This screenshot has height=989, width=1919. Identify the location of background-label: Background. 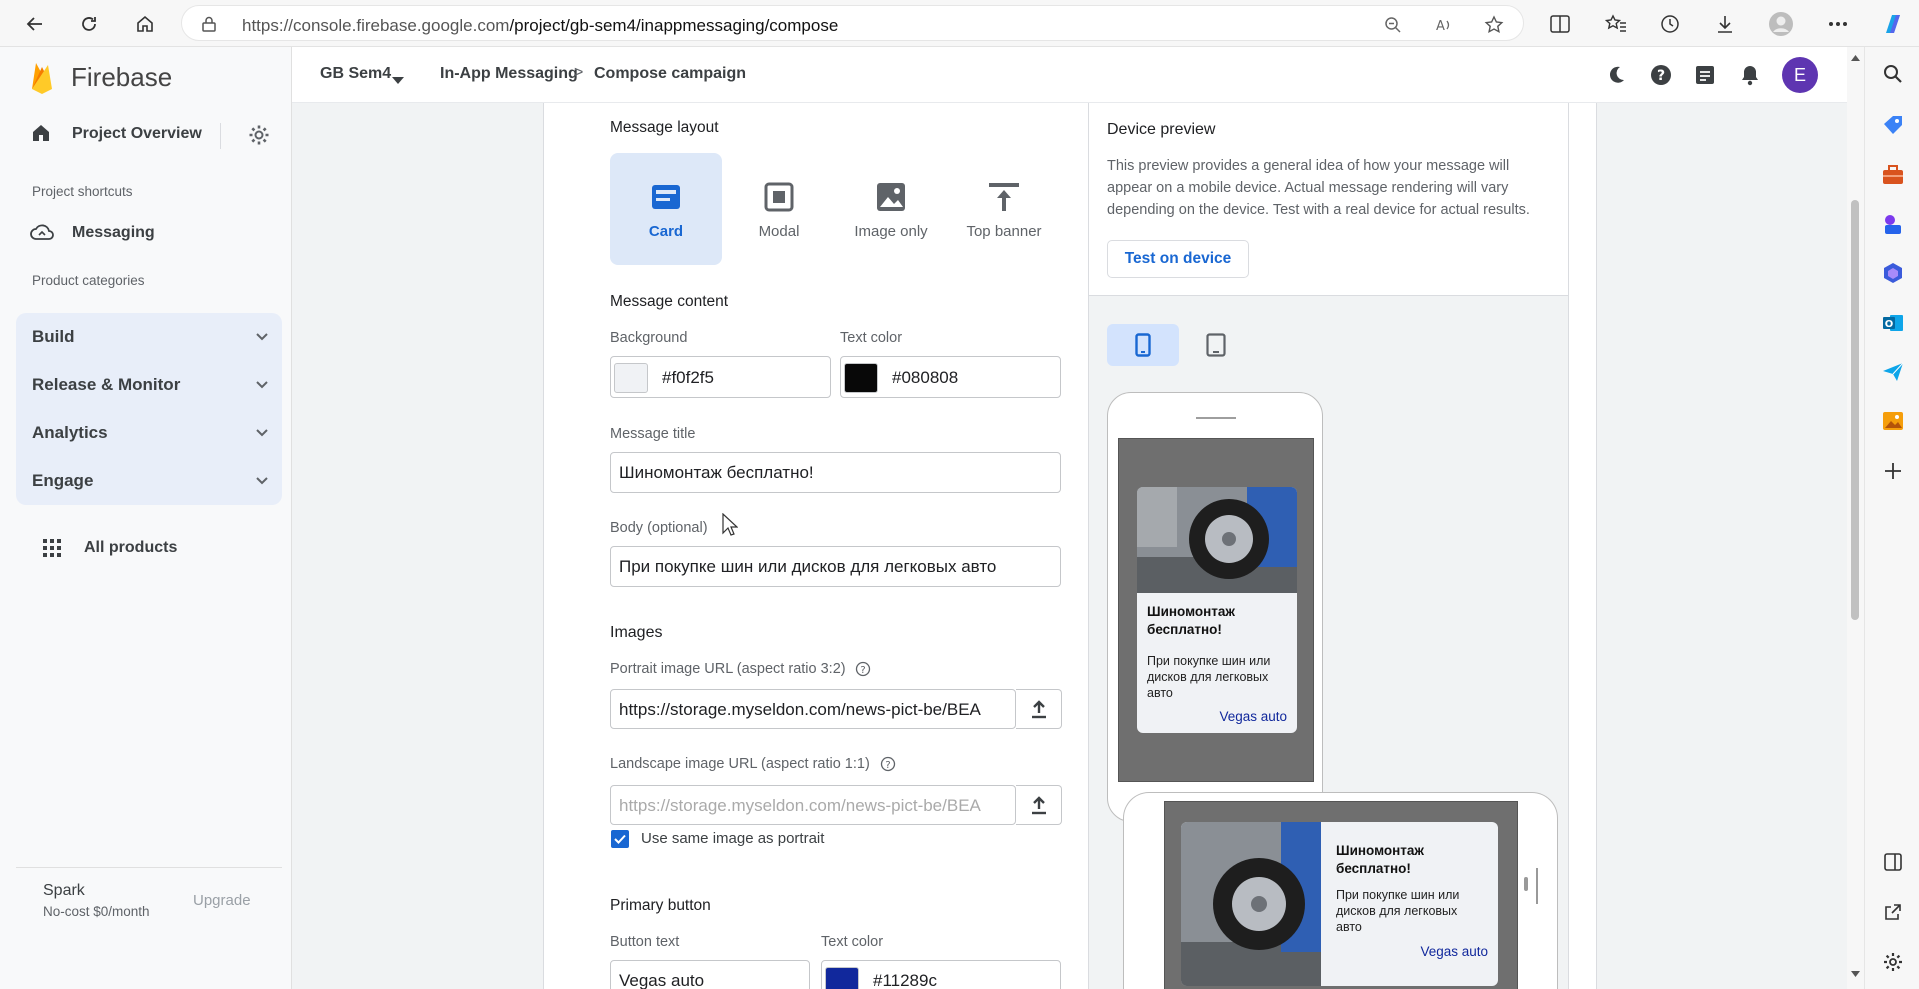
(649, 338).